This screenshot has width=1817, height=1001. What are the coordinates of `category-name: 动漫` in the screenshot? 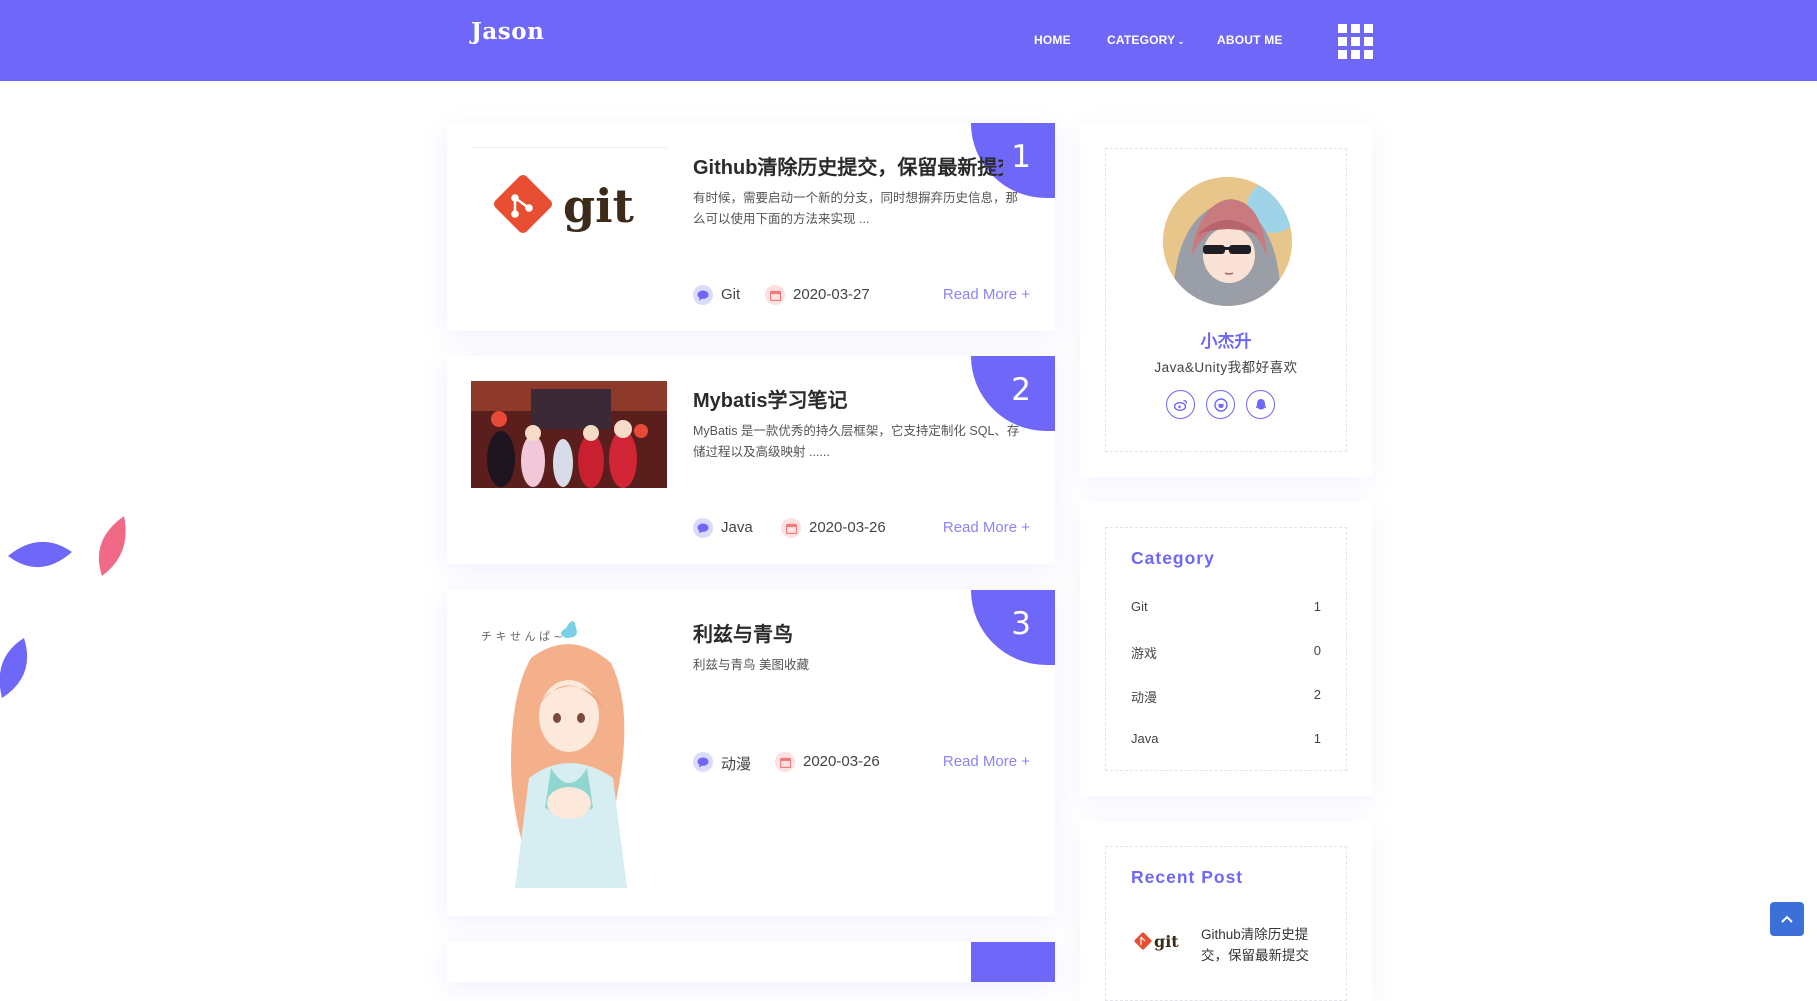 It's located at (1144, 697).